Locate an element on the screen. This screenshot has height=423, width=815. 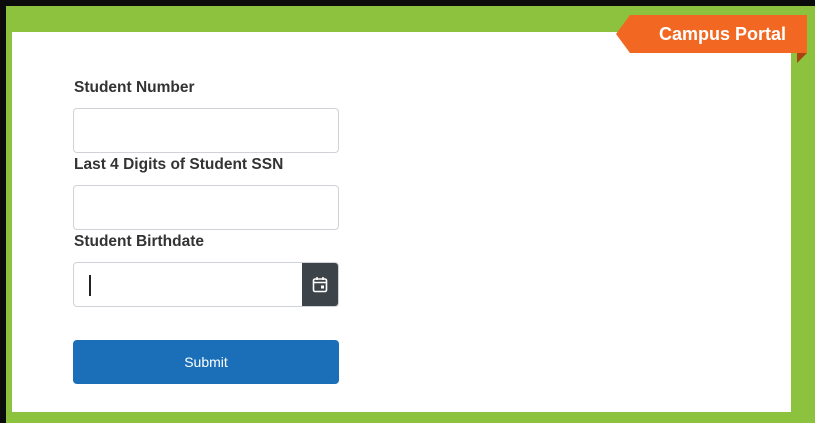
ssn-last4-field is located at coordinates (206, 207).